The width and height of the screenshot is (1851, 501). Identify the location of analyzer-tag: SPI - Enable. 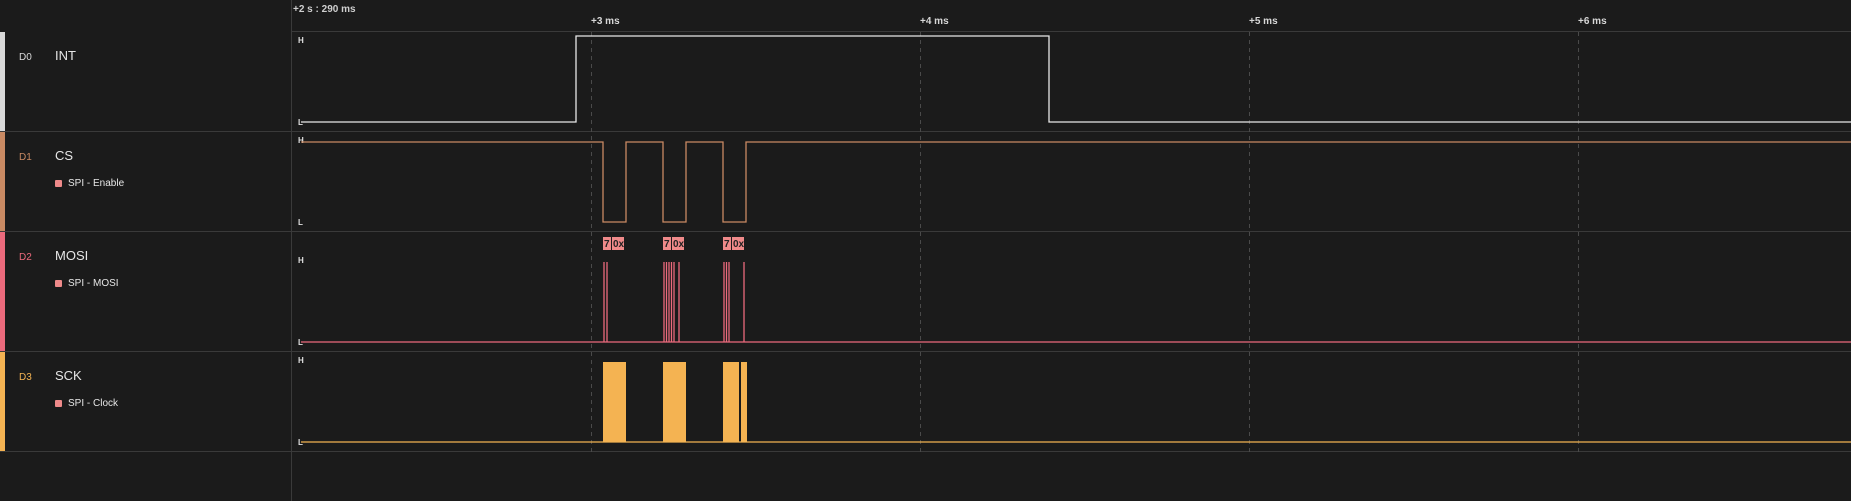
(89, 183).